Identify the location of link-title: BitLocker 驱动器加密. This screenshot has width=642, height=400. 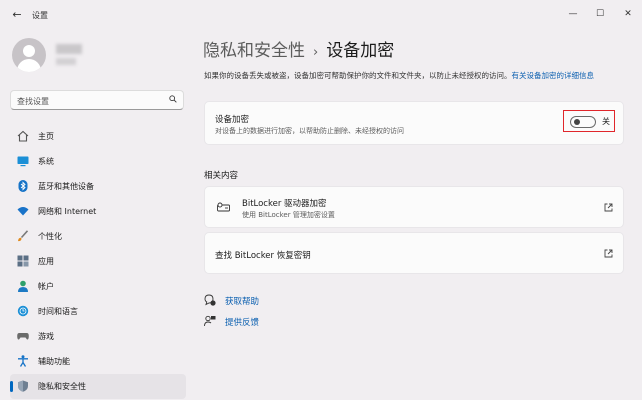
(284, 204).